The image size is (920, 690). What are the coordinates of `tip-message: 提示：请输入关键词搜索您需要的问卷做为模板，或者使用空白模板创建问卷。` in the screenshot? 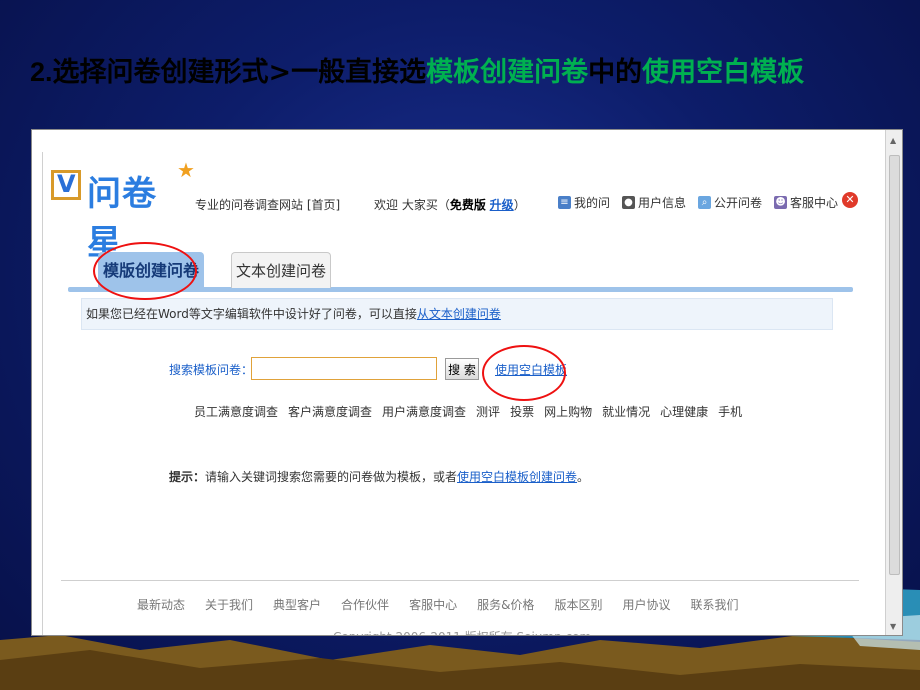 It's located at (379, 476).